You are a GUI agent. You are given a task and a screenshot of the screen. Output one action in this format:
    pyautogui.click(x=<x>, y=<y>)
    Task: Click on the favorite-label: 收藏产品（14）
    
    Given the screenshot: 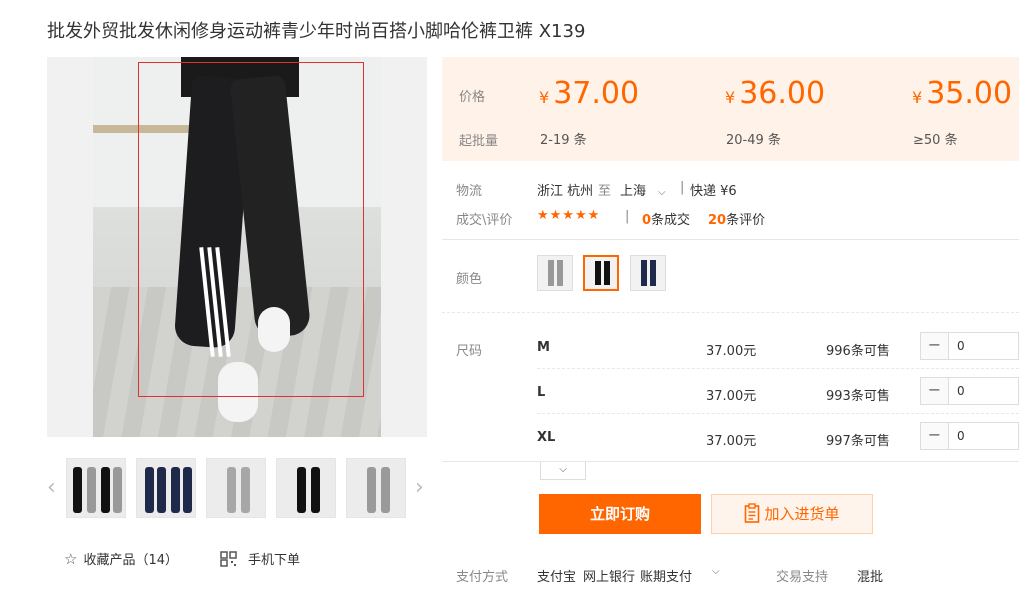 What is the action you would take?
    pyautogui.click(x=130, y=560)
    